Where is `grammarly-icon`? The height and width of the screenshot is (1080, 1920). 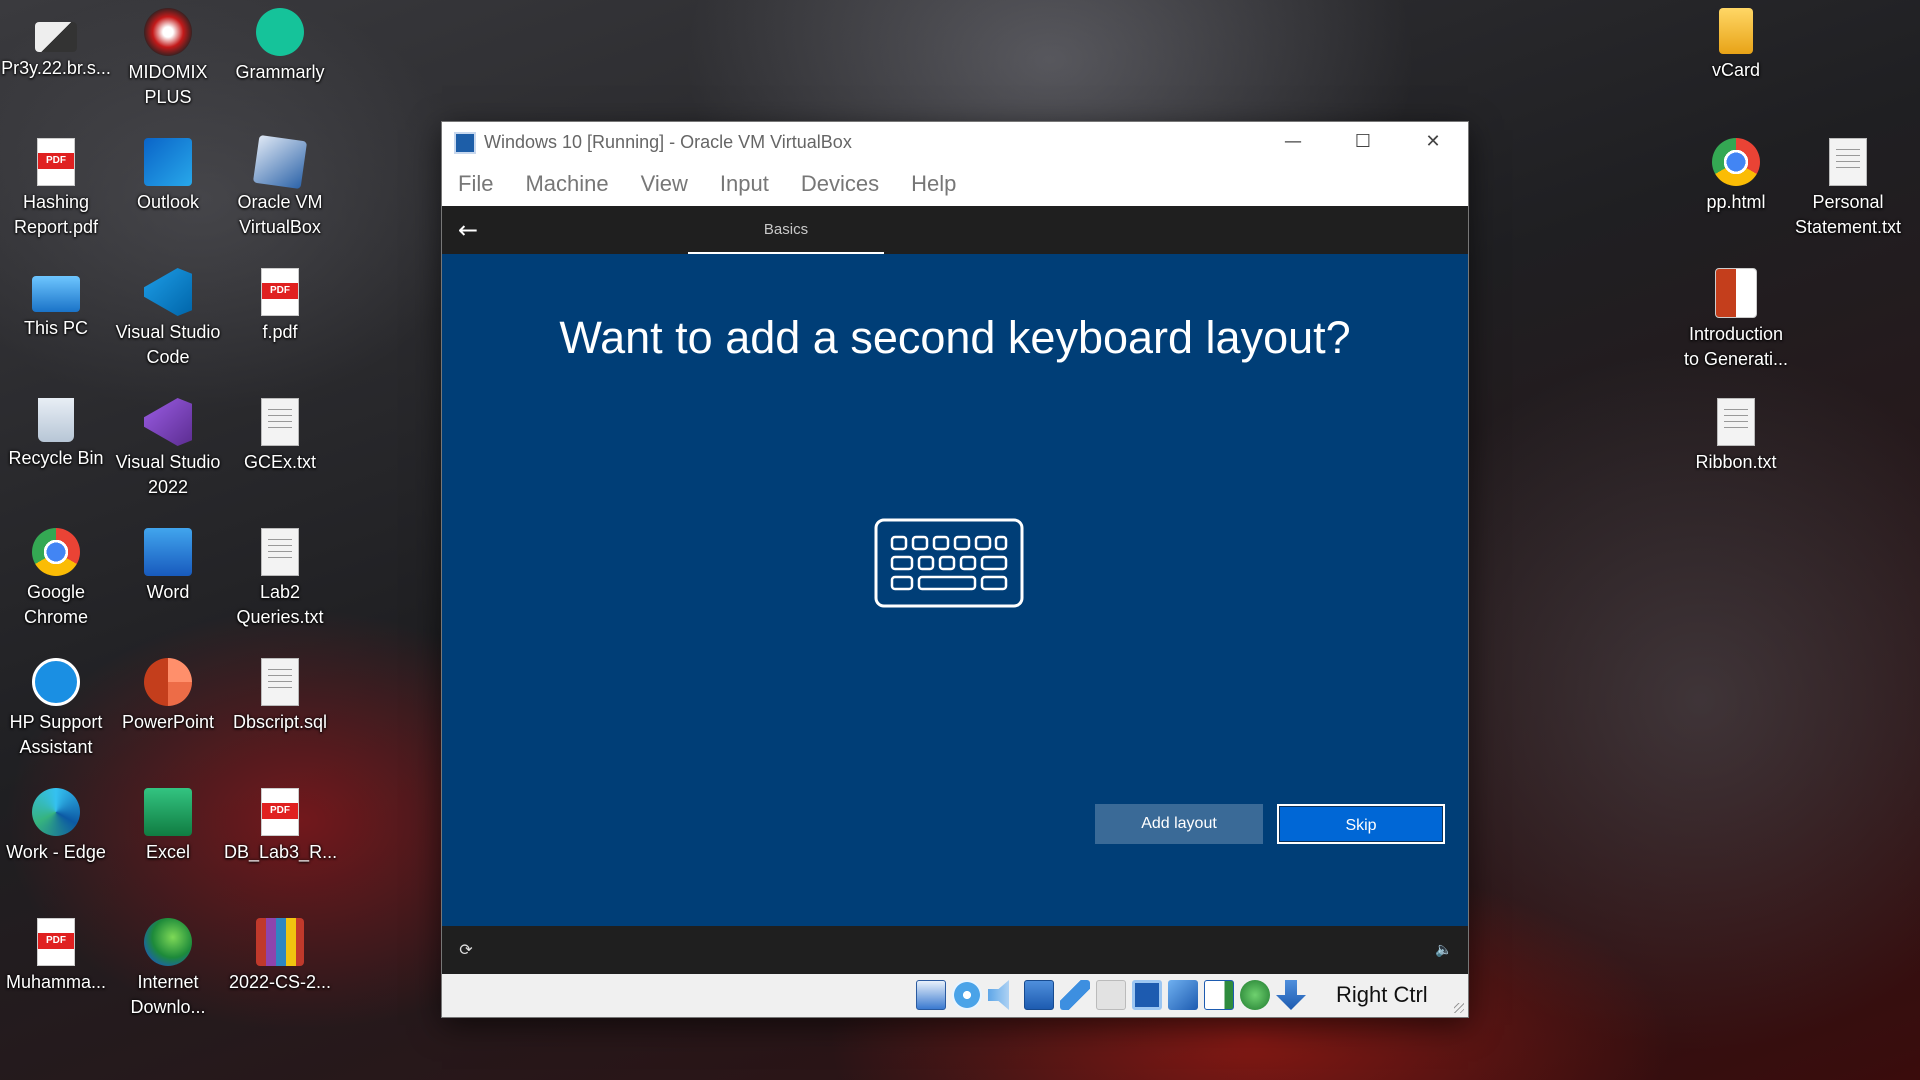
grammarly-icon is located at coordinates (280, 32).